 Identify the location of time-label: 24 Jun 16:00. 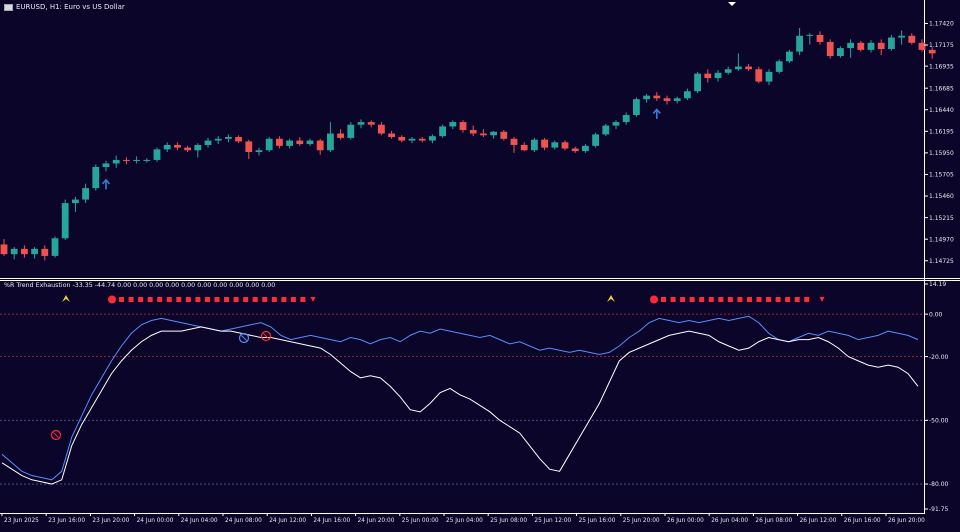
(331, 521).